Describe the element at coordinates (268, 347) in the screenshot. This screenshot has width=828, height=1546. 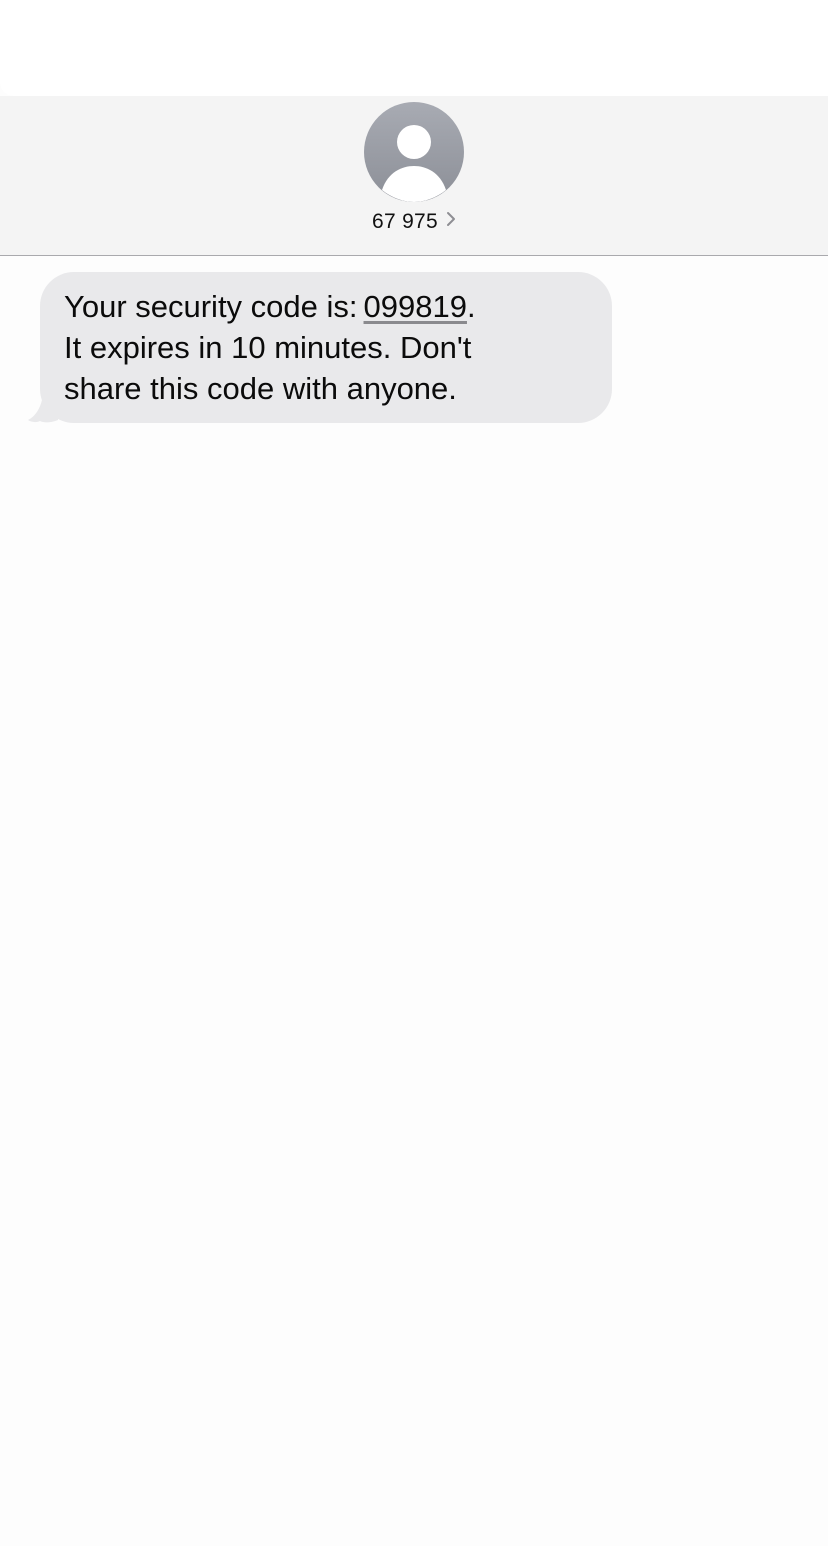
I see `message-line-2: It expires in 10 minutes. Don't` at that location.